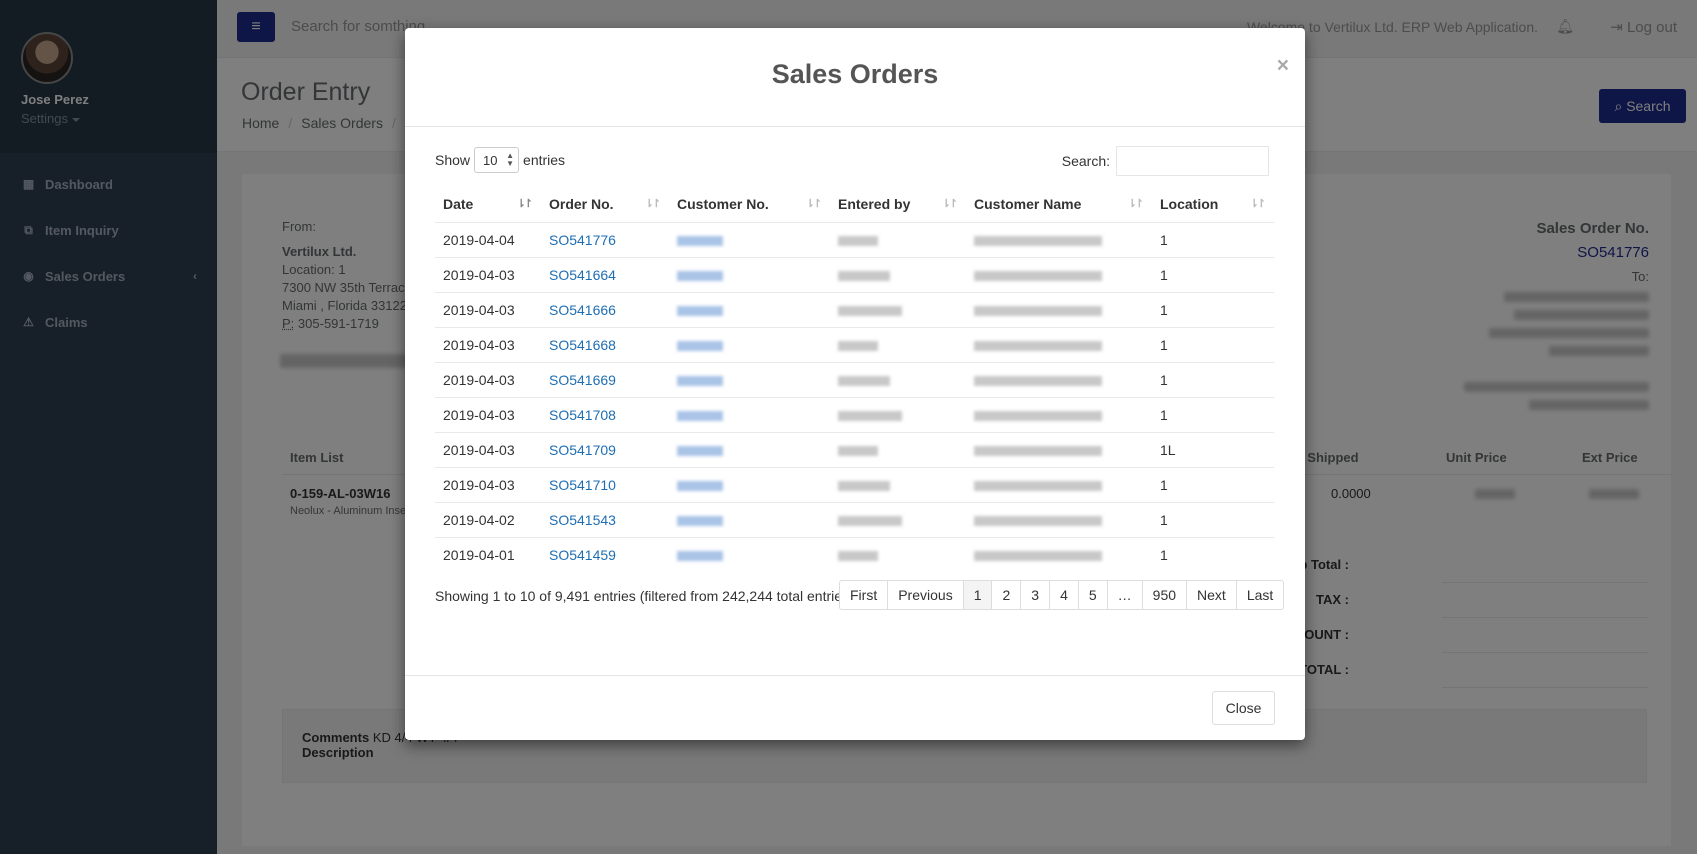  What do you see at coordinates (582, 520) in the screenshot?
I see `order-link: SO541543` at bounding box center [582, 520].